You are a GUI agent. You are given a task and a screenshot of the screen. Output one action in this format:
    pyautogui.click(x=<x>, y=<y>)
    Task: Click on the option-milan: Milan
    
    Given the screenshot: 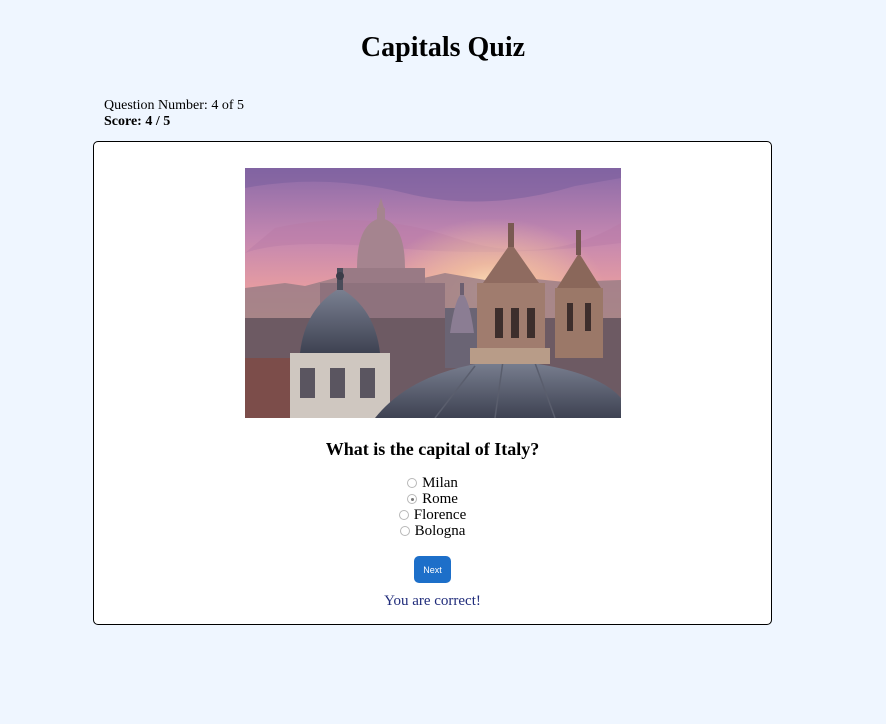 What is the action you would take?
    pyautogui.click(x=432, y=483)
    